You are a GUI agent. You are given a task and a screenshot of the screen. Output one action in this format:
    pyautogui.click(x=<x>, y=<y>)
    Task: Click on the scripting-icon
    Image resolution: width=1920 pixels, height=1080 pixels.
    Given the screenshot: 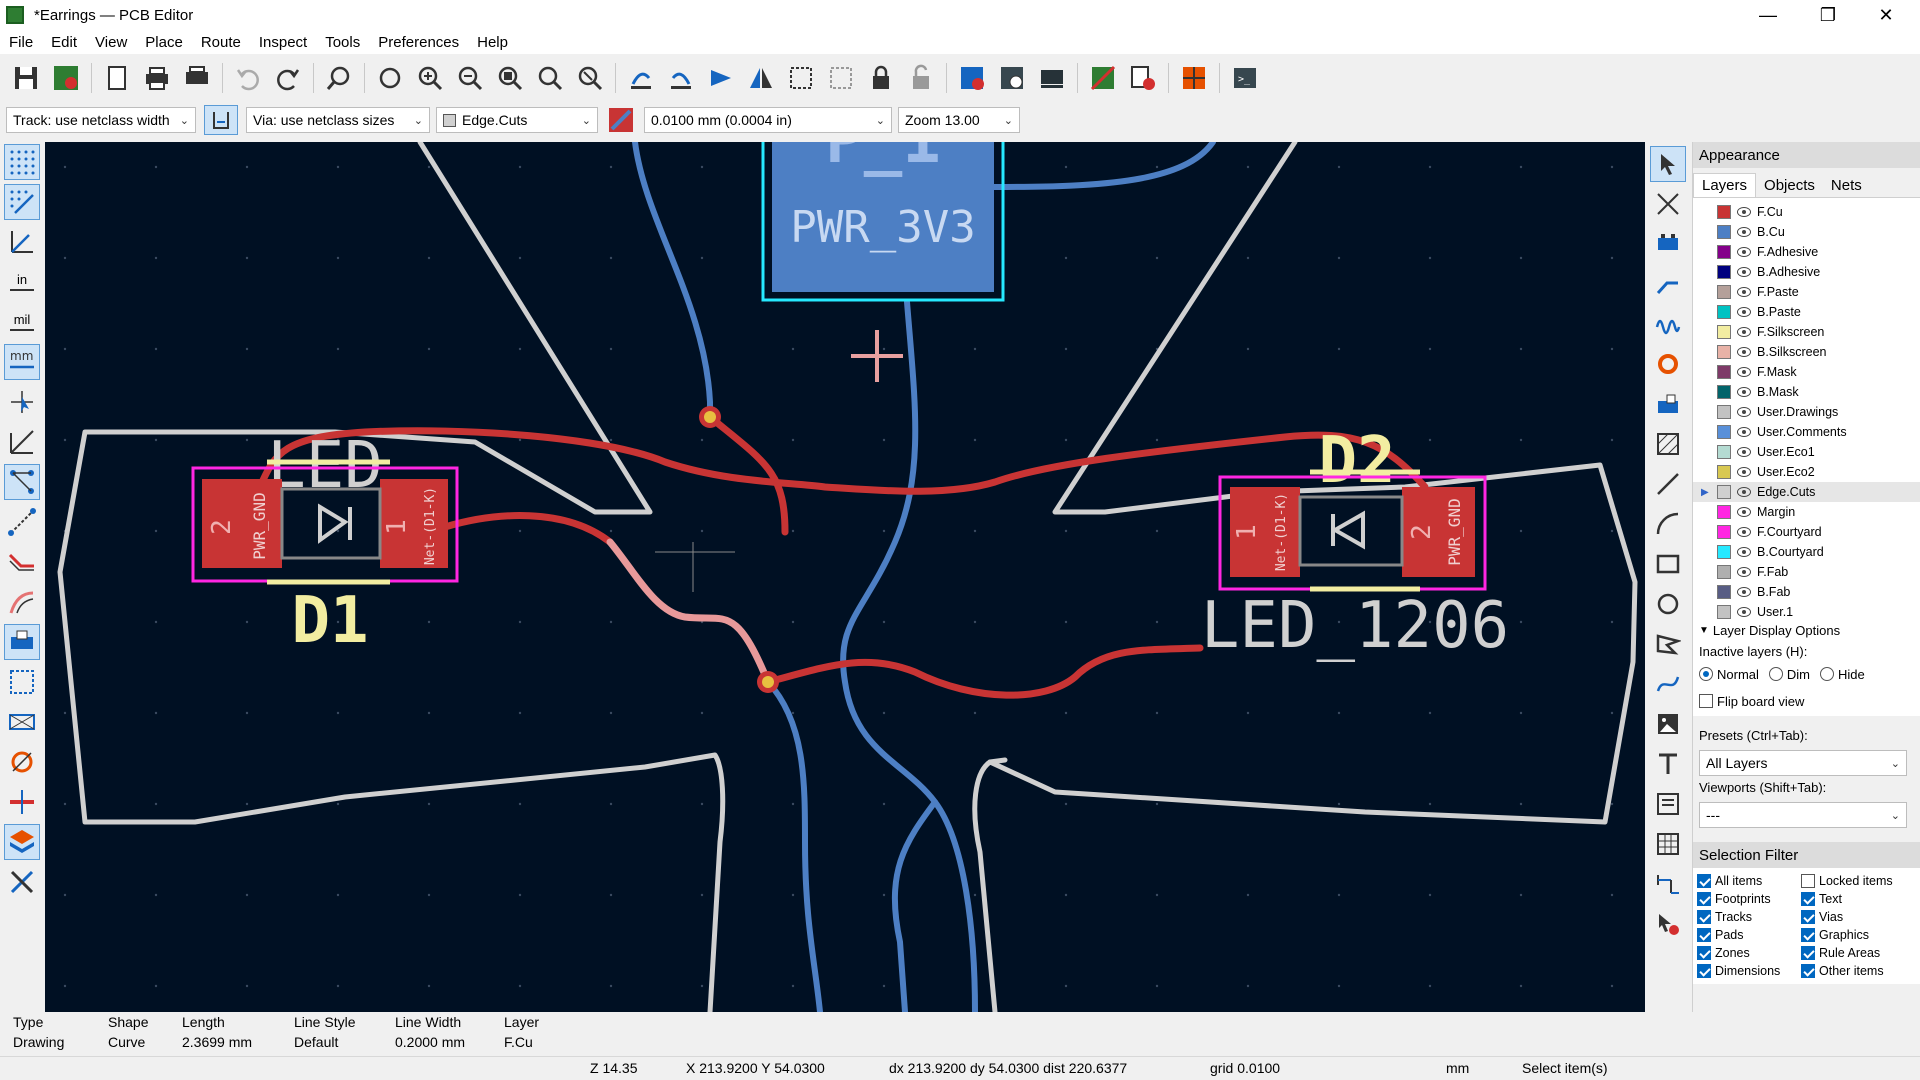 What is the action you would take?
    pyautogui.click(x=1103, y=78)
    